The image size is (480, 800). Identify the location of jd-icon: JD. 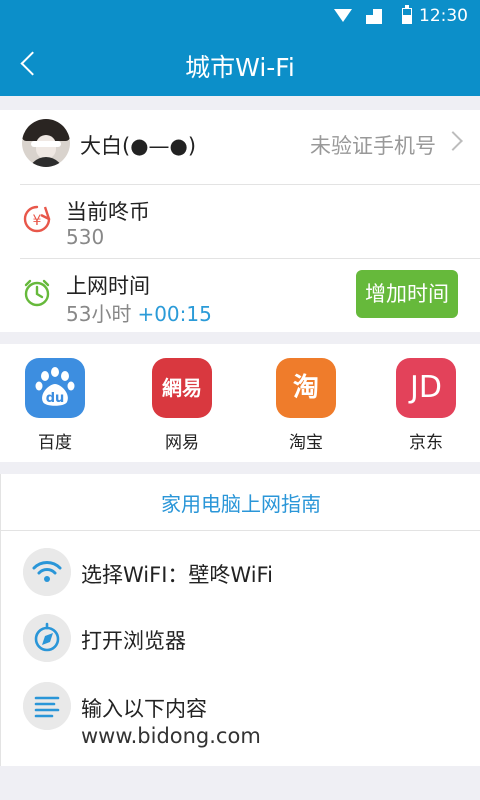
(426, 388).